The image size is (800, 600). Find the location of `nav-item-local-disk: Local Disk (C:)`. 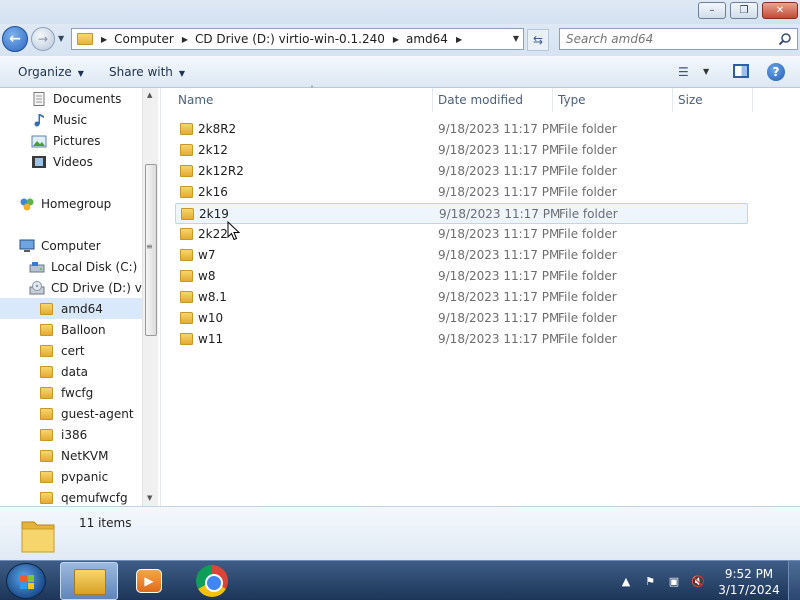

nav-item-local-disk: Local Disk (C:) is located at coordinates (83, 266).